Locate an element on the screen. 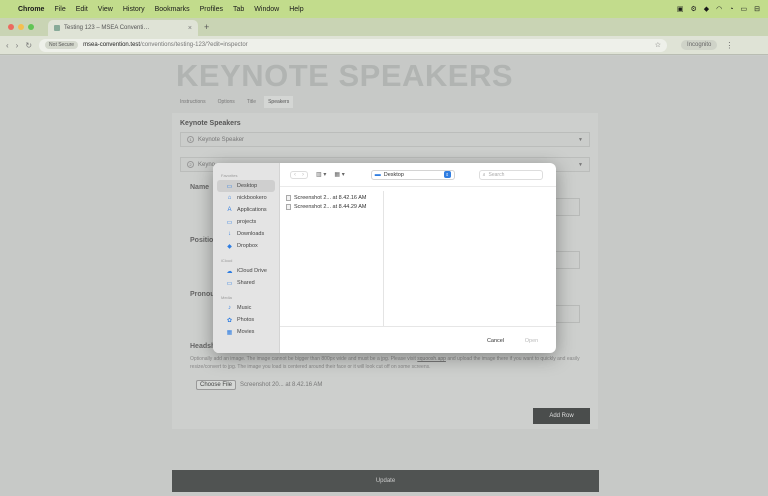 The width and height of the screenshot is (768, 496). cancel-button: Cancel is located at coordinates (495, 340).